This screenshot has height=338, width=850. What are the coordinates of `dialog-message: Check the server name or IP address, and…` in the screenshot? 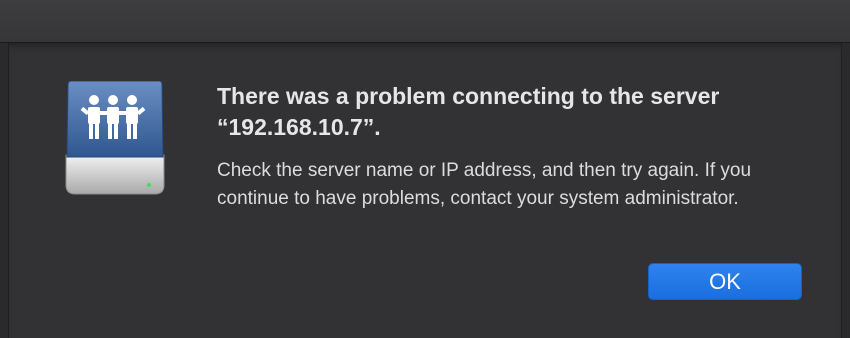 It's located at (484, 184).